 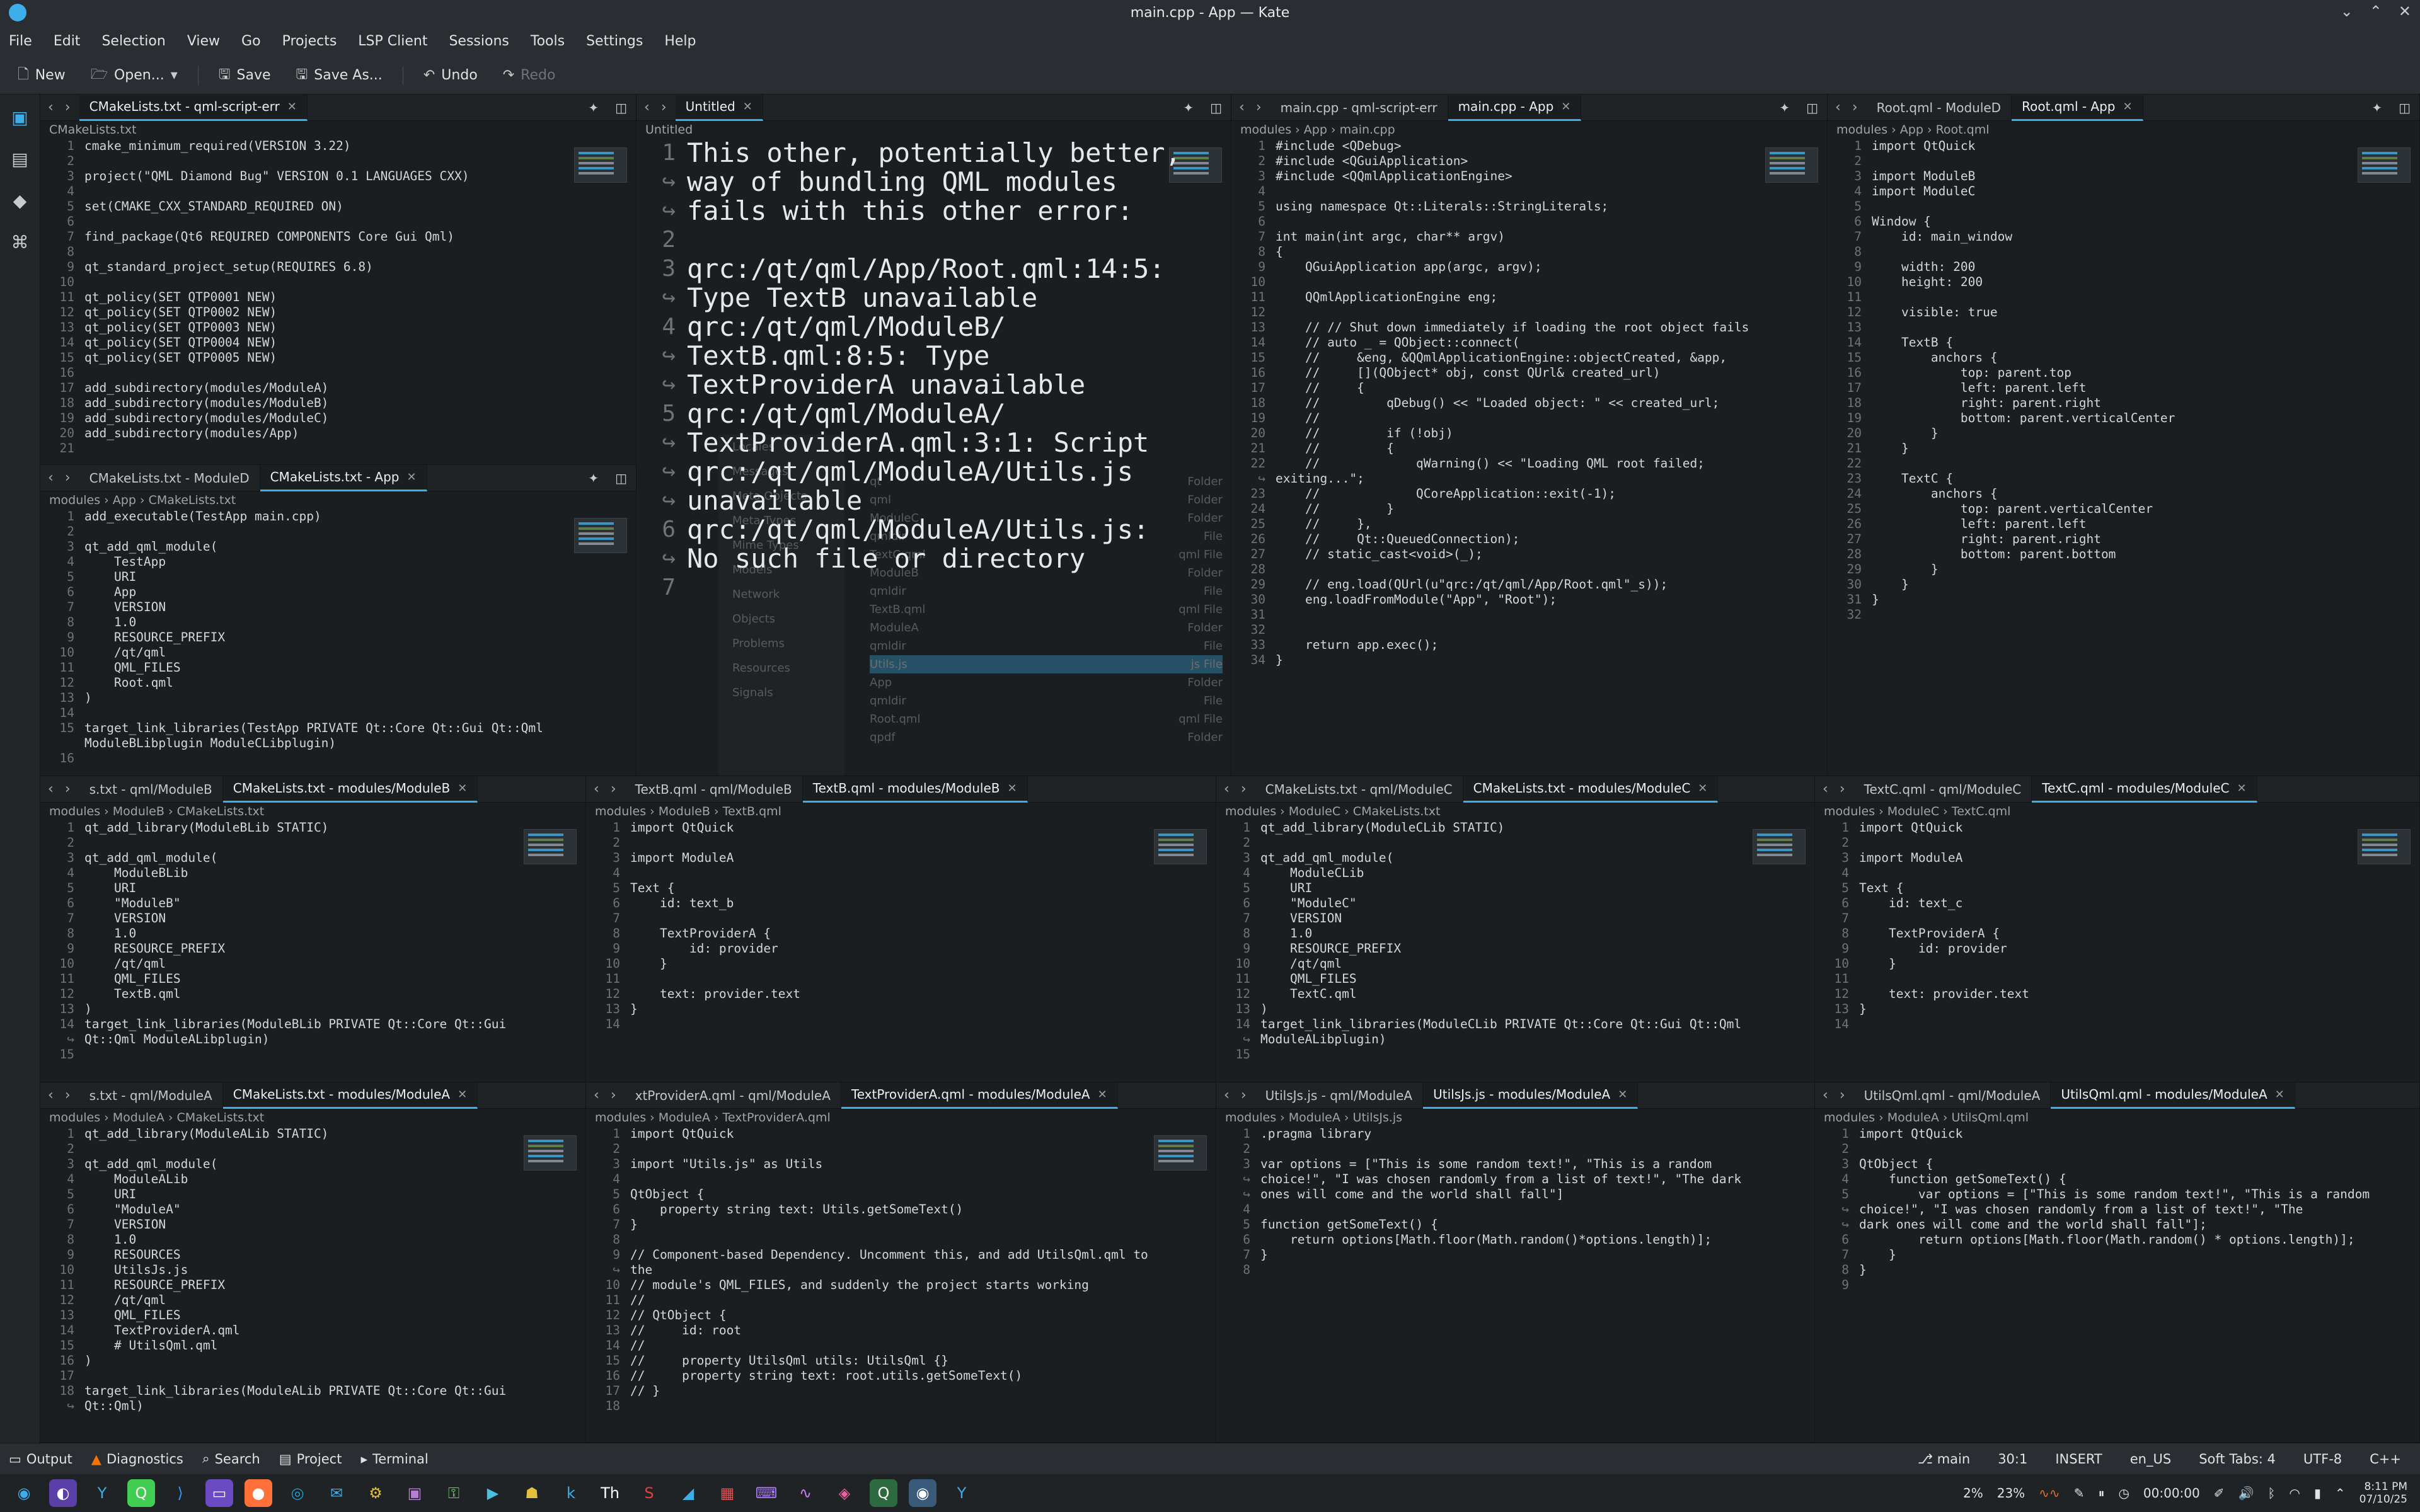 I want to click on cursor-position: 30:1, so click(x=2013, y=1459).